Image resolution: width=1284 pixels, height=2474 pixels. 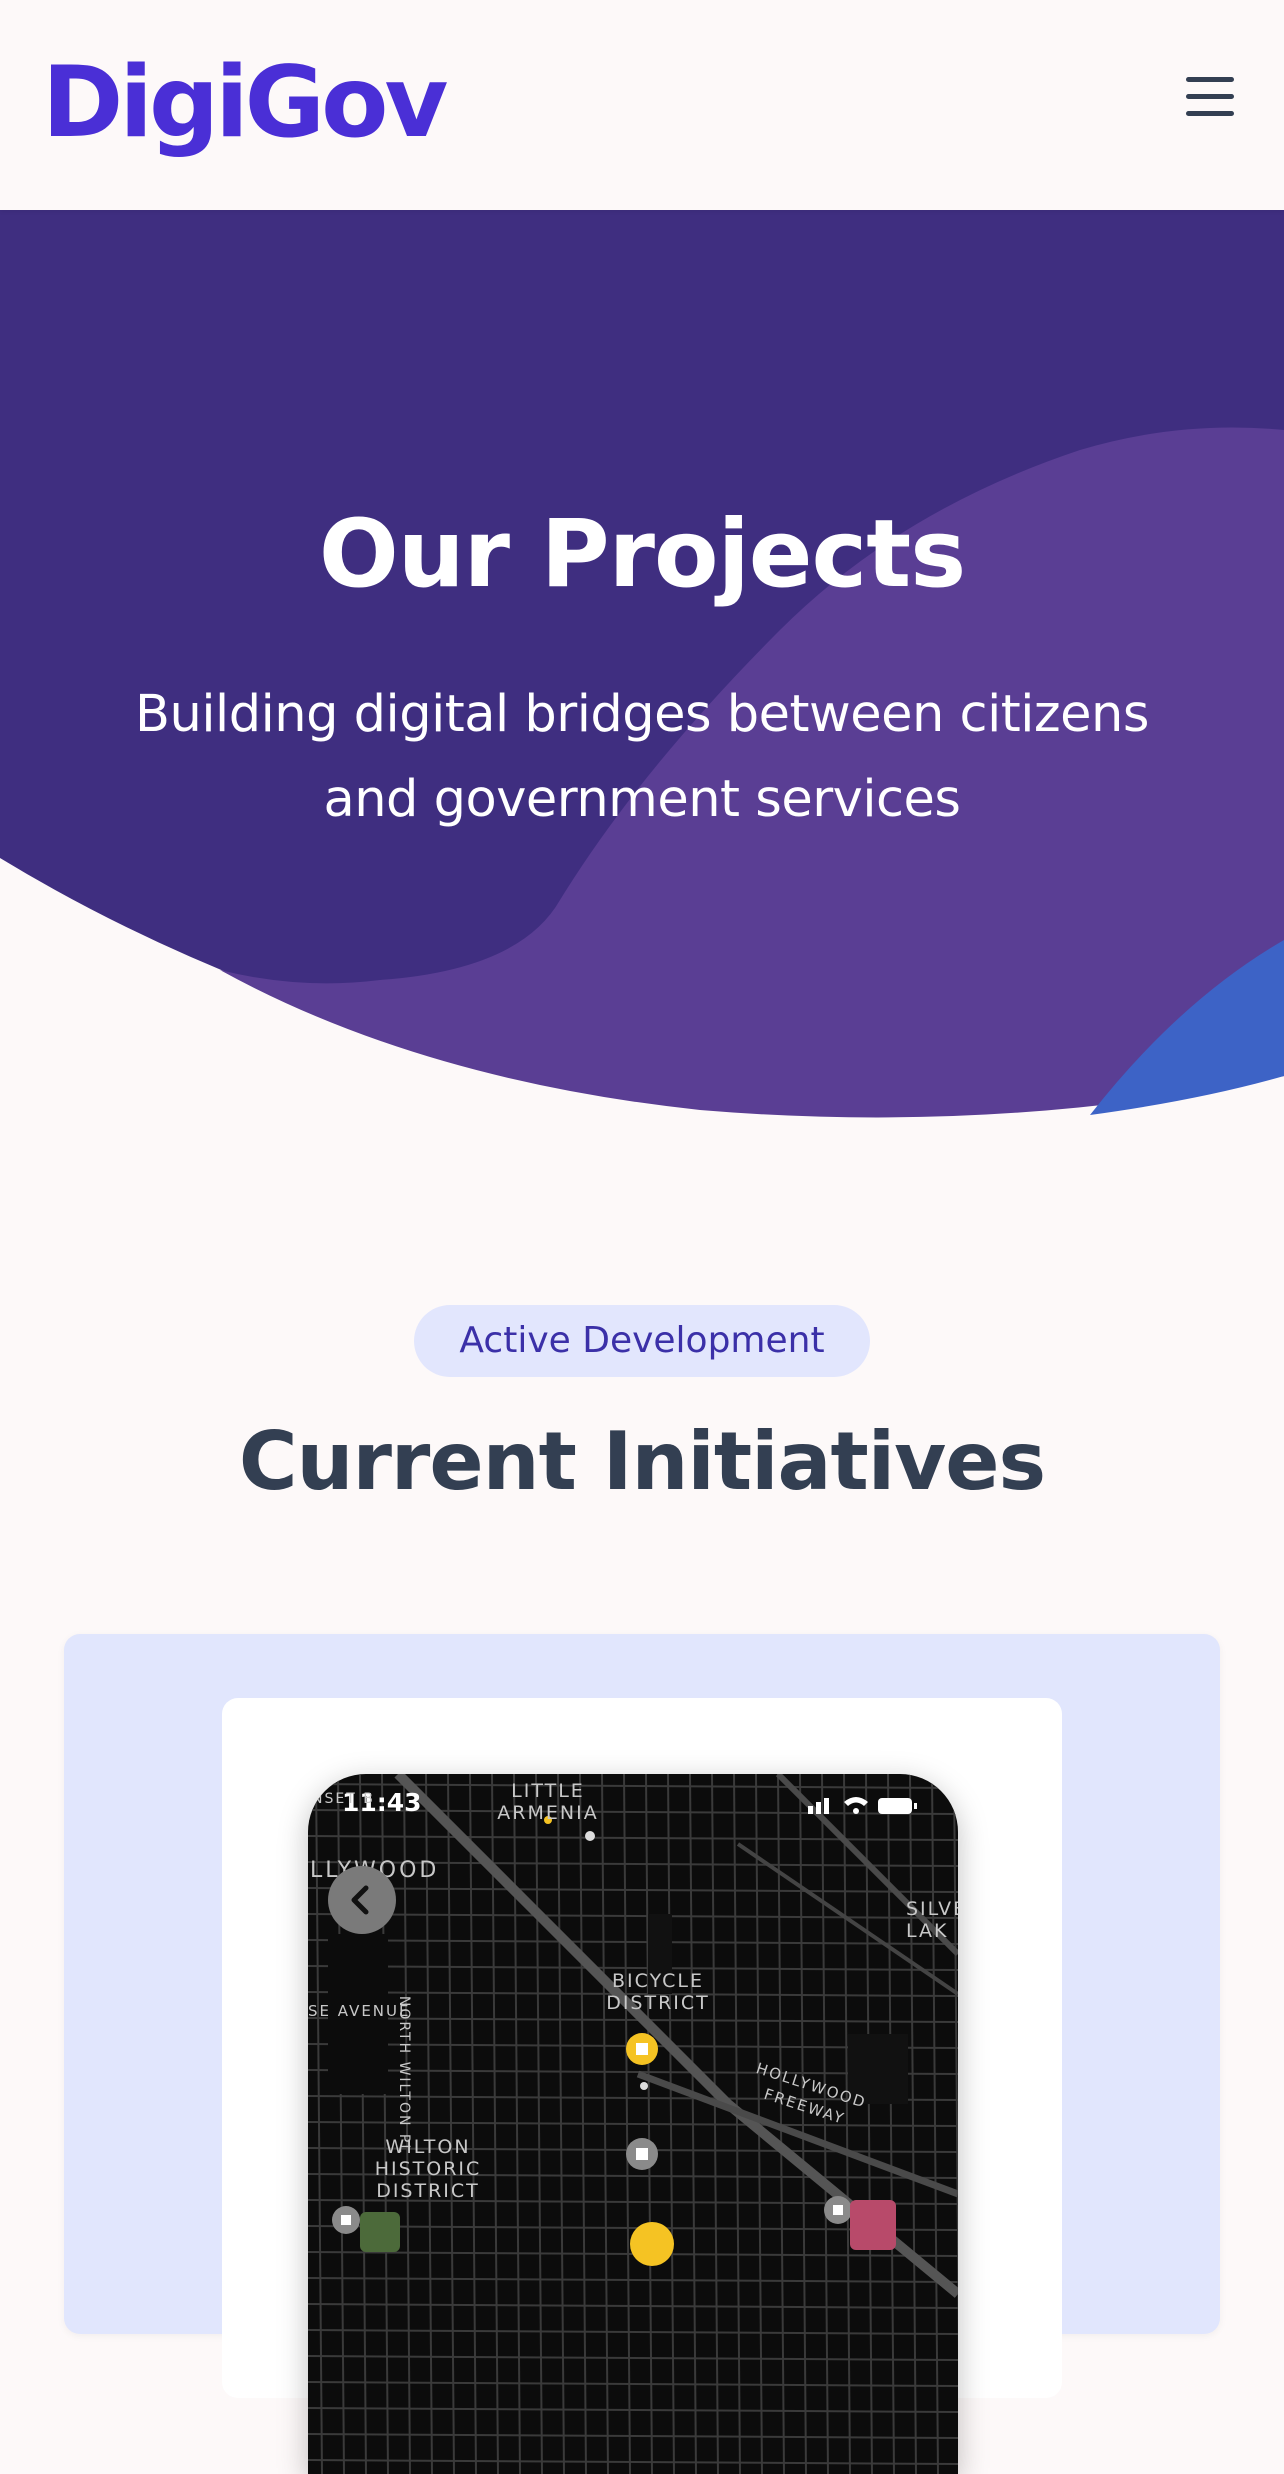 I want to click on hamburger-menu-icon, so click(x=1210, y=96).